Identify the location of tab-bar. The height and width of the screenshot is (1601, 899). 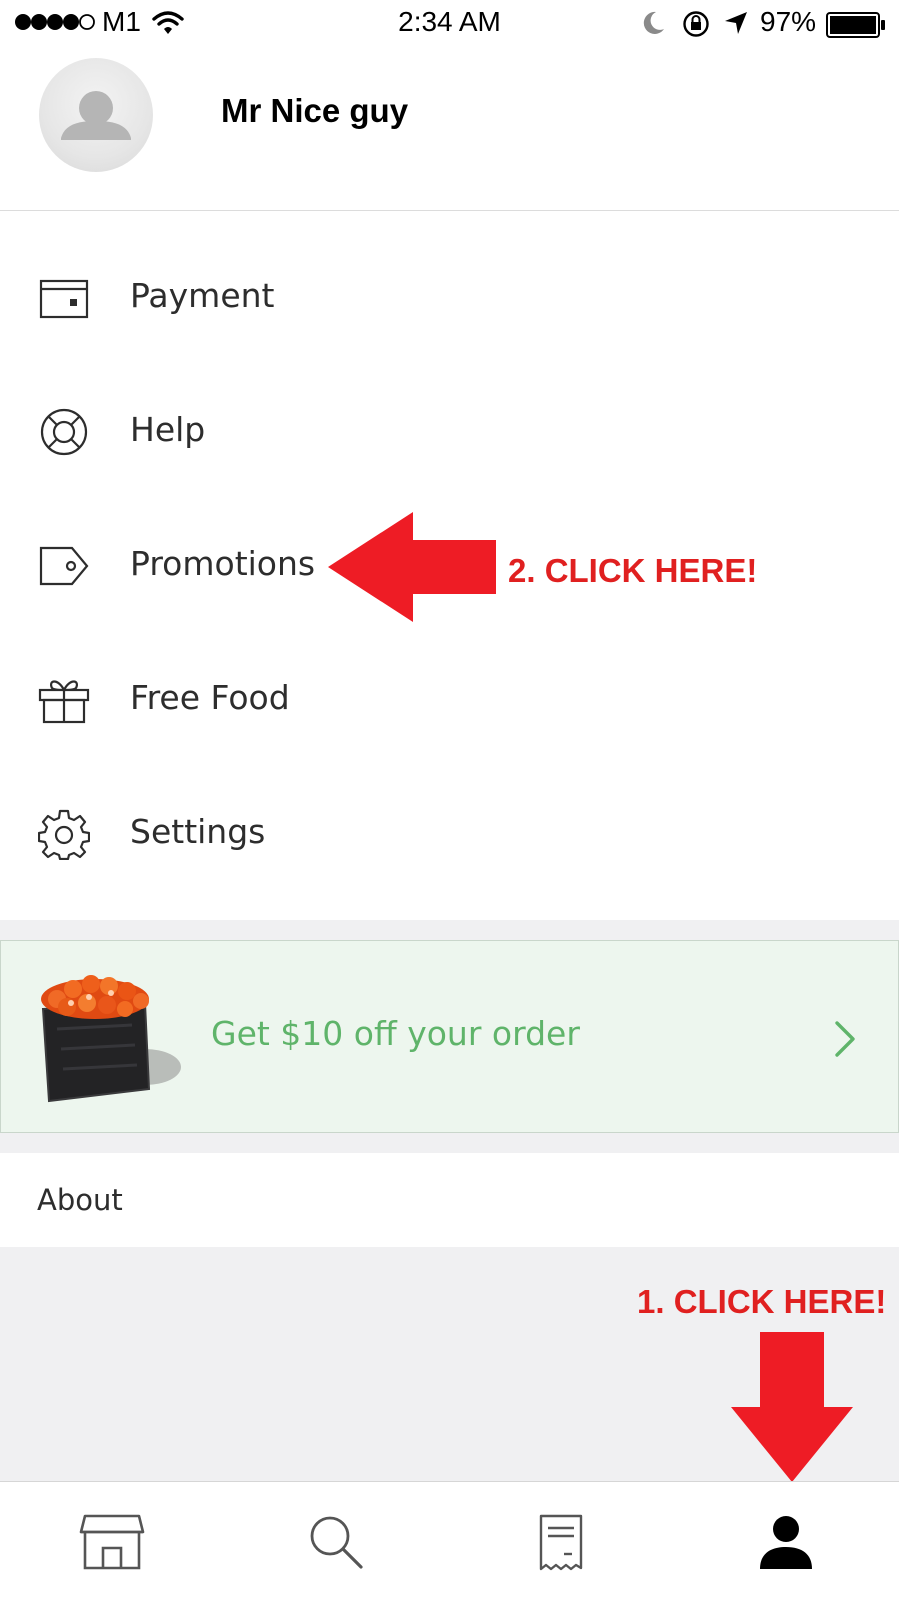
(449, 1541).